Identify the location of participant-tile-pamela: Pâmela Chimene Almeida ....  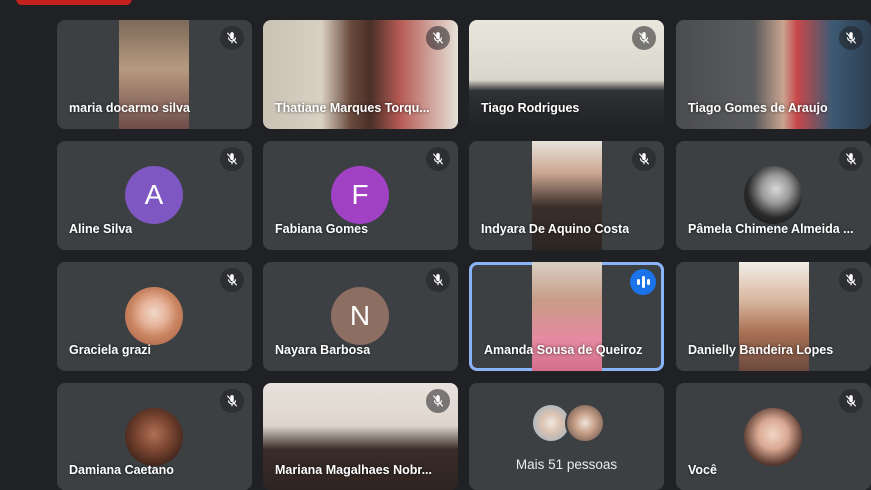
(773, 195).